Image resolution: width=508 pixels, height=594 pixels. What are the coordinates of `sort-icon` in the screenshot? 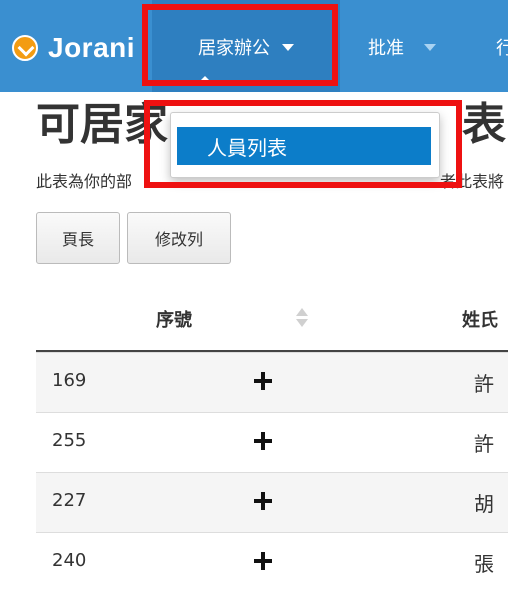 It's located at (302, 318).